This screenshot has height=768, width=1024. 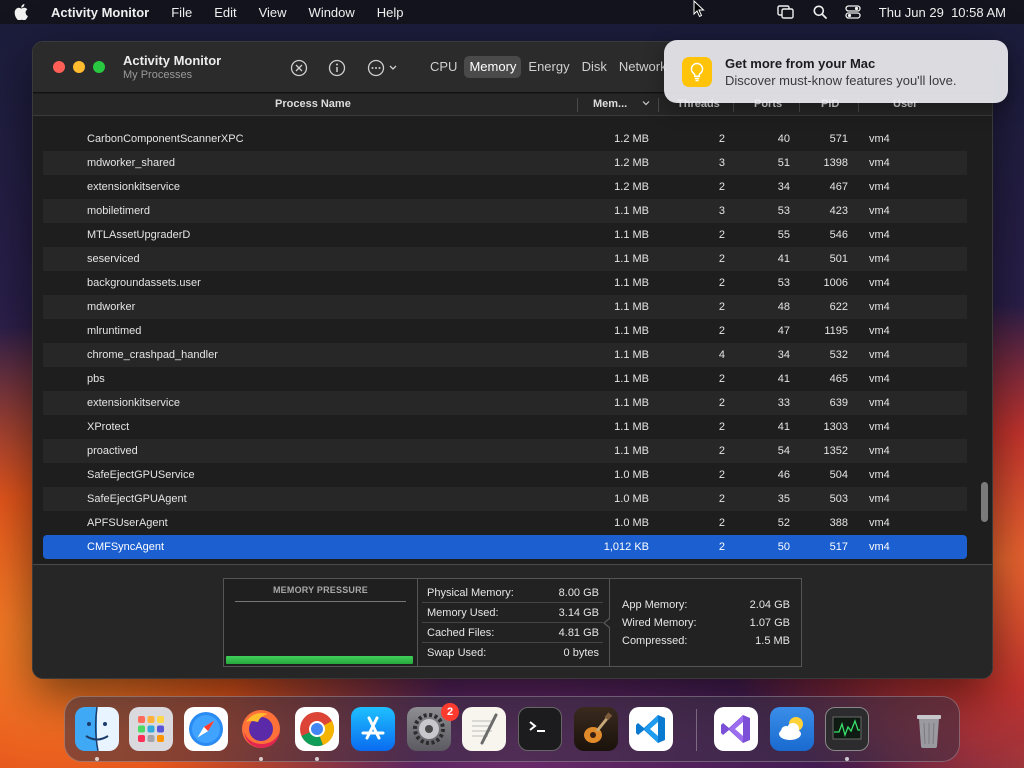 I want to click on safari-icon, so click(x=206, y=729).